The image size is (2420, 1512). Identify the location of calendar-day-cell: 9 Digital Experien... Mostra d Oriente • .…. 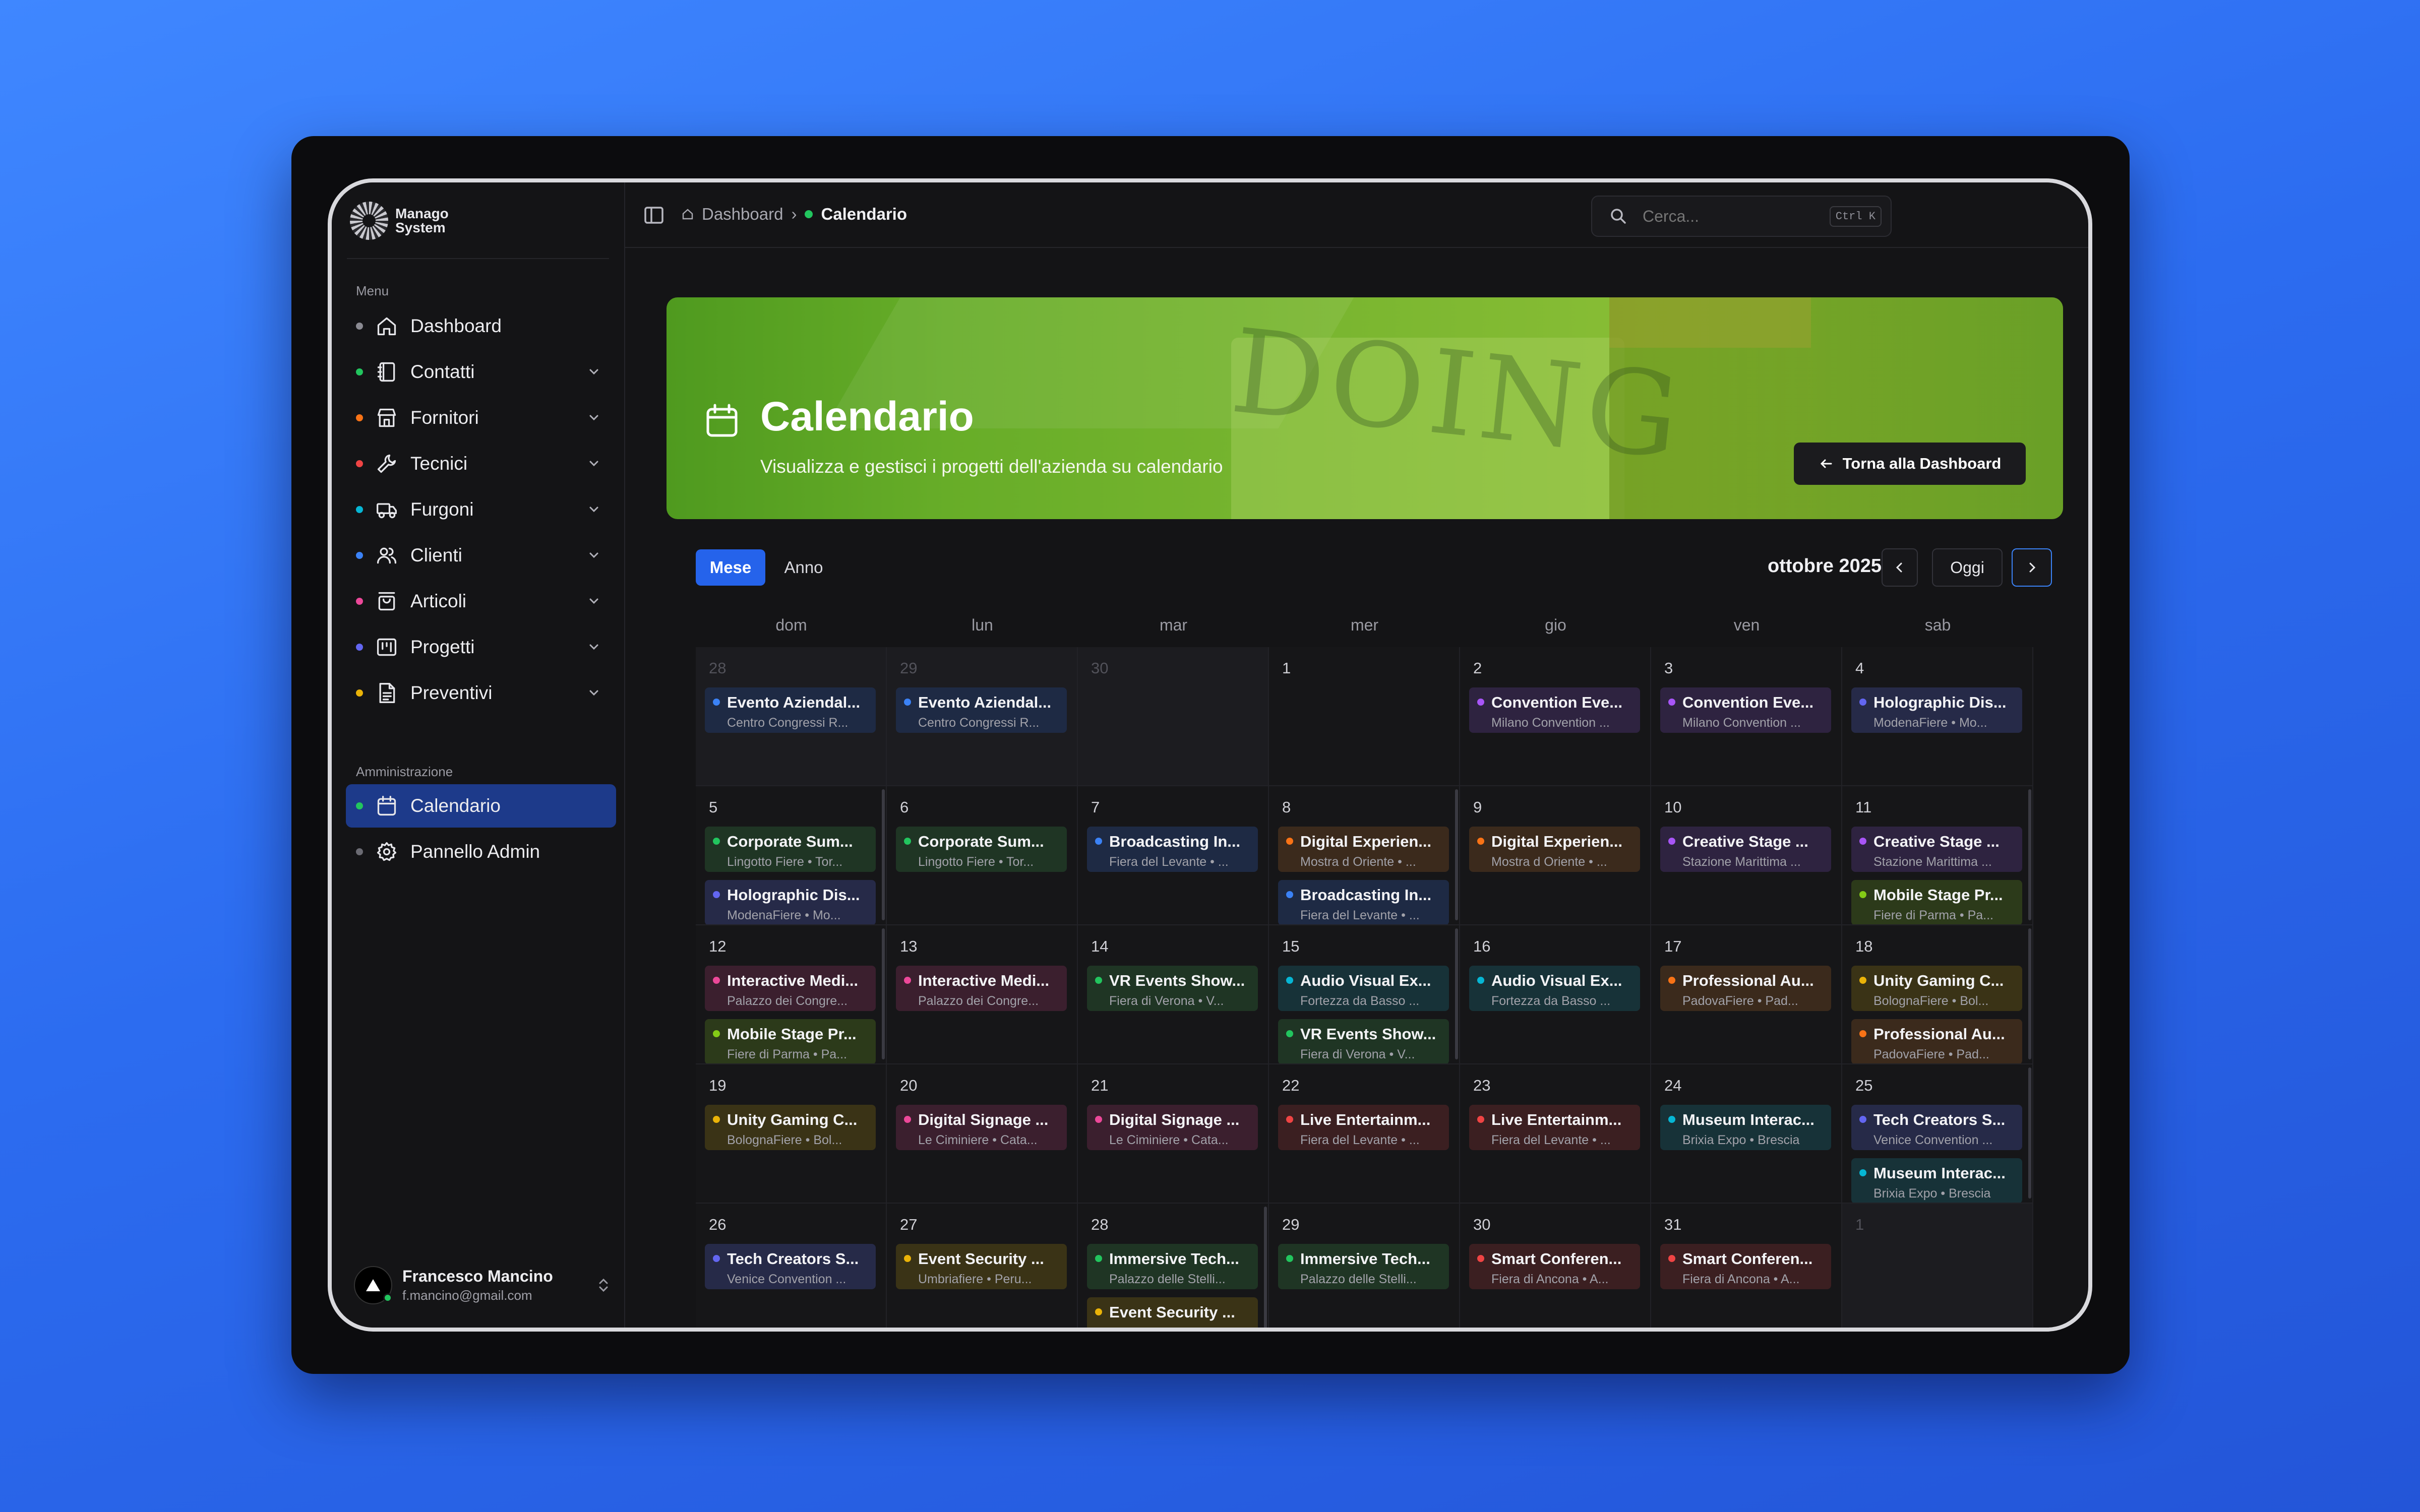
(1555, 855).